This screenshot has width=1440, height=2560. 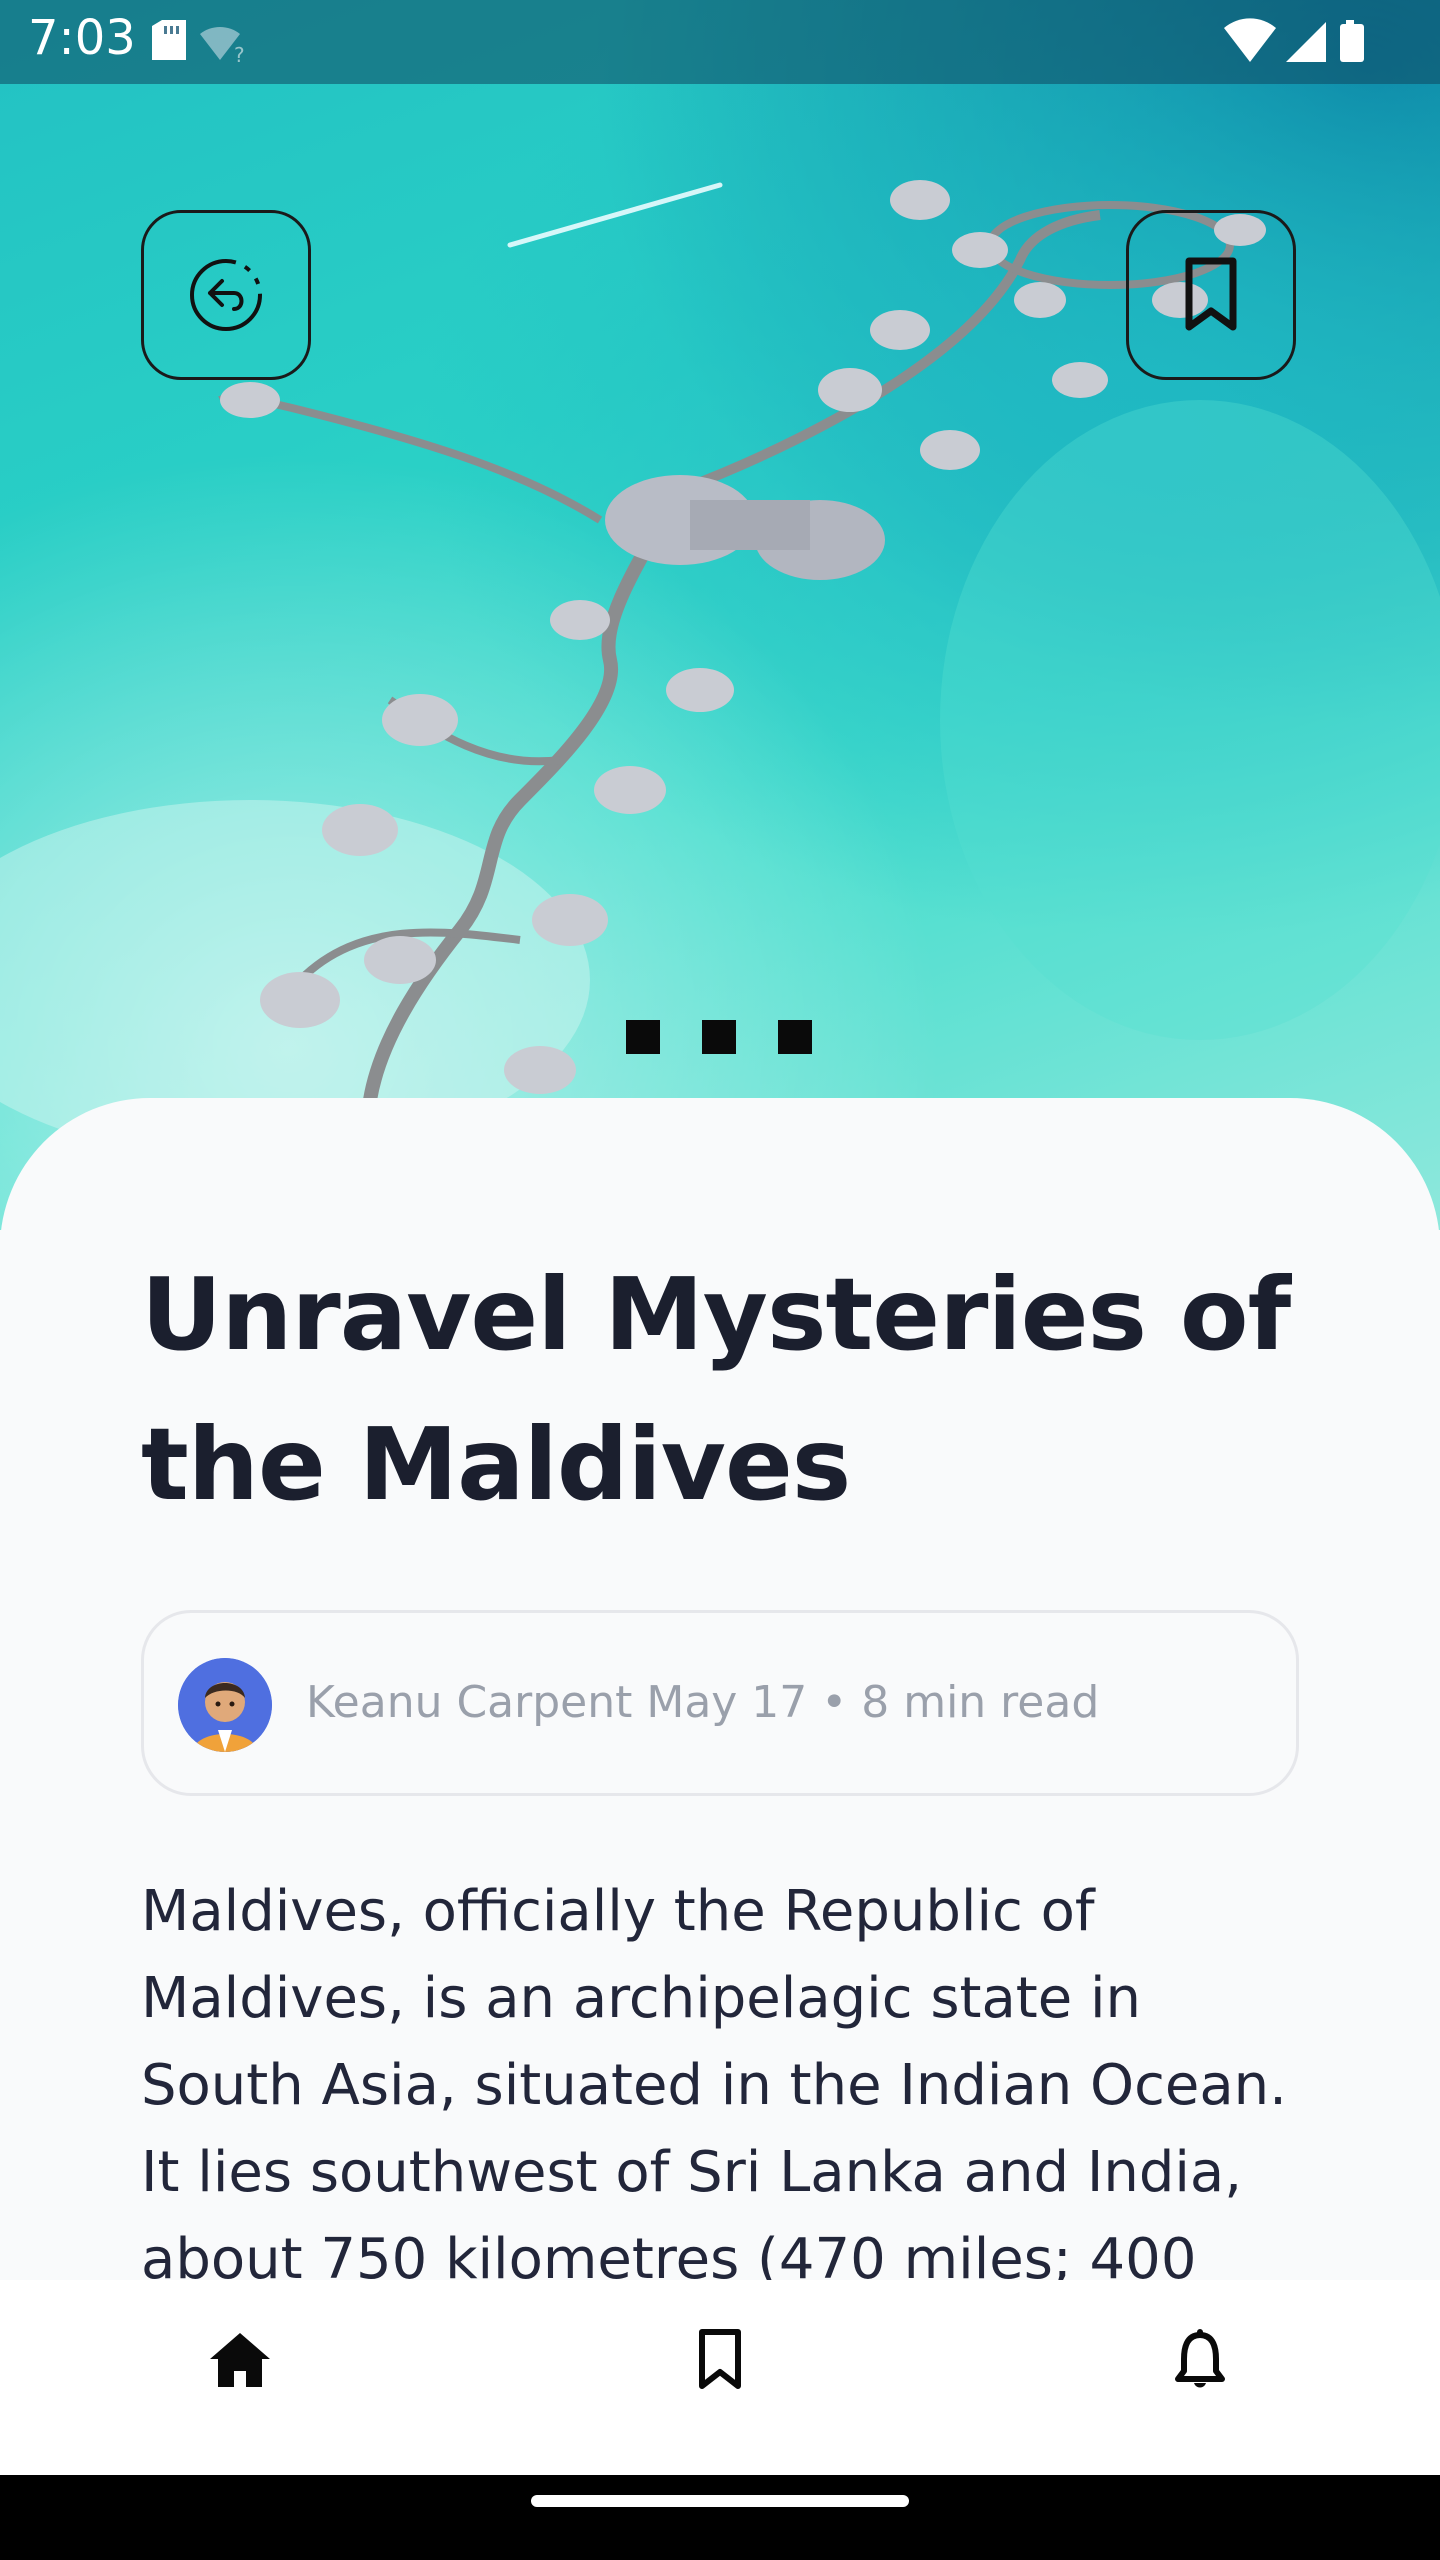 I want to click on avatar, so click(x=225, y=1705).